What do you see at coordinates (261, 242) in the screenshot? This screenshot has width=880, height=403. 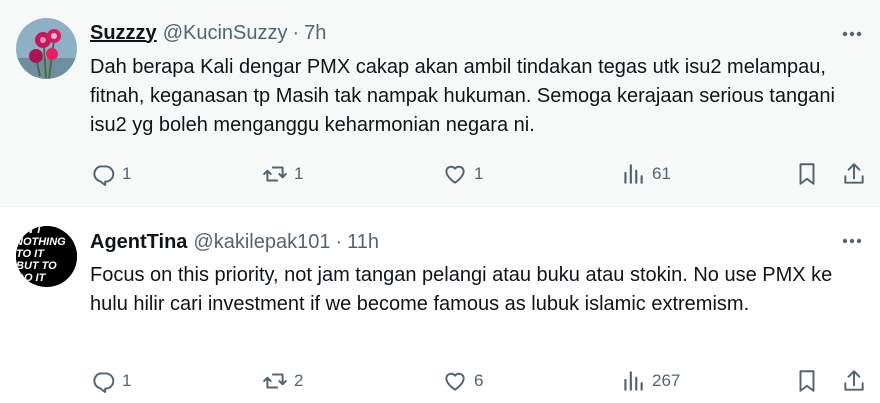 I see `handle: @kakilepak101` at bounding box center [261, 242].